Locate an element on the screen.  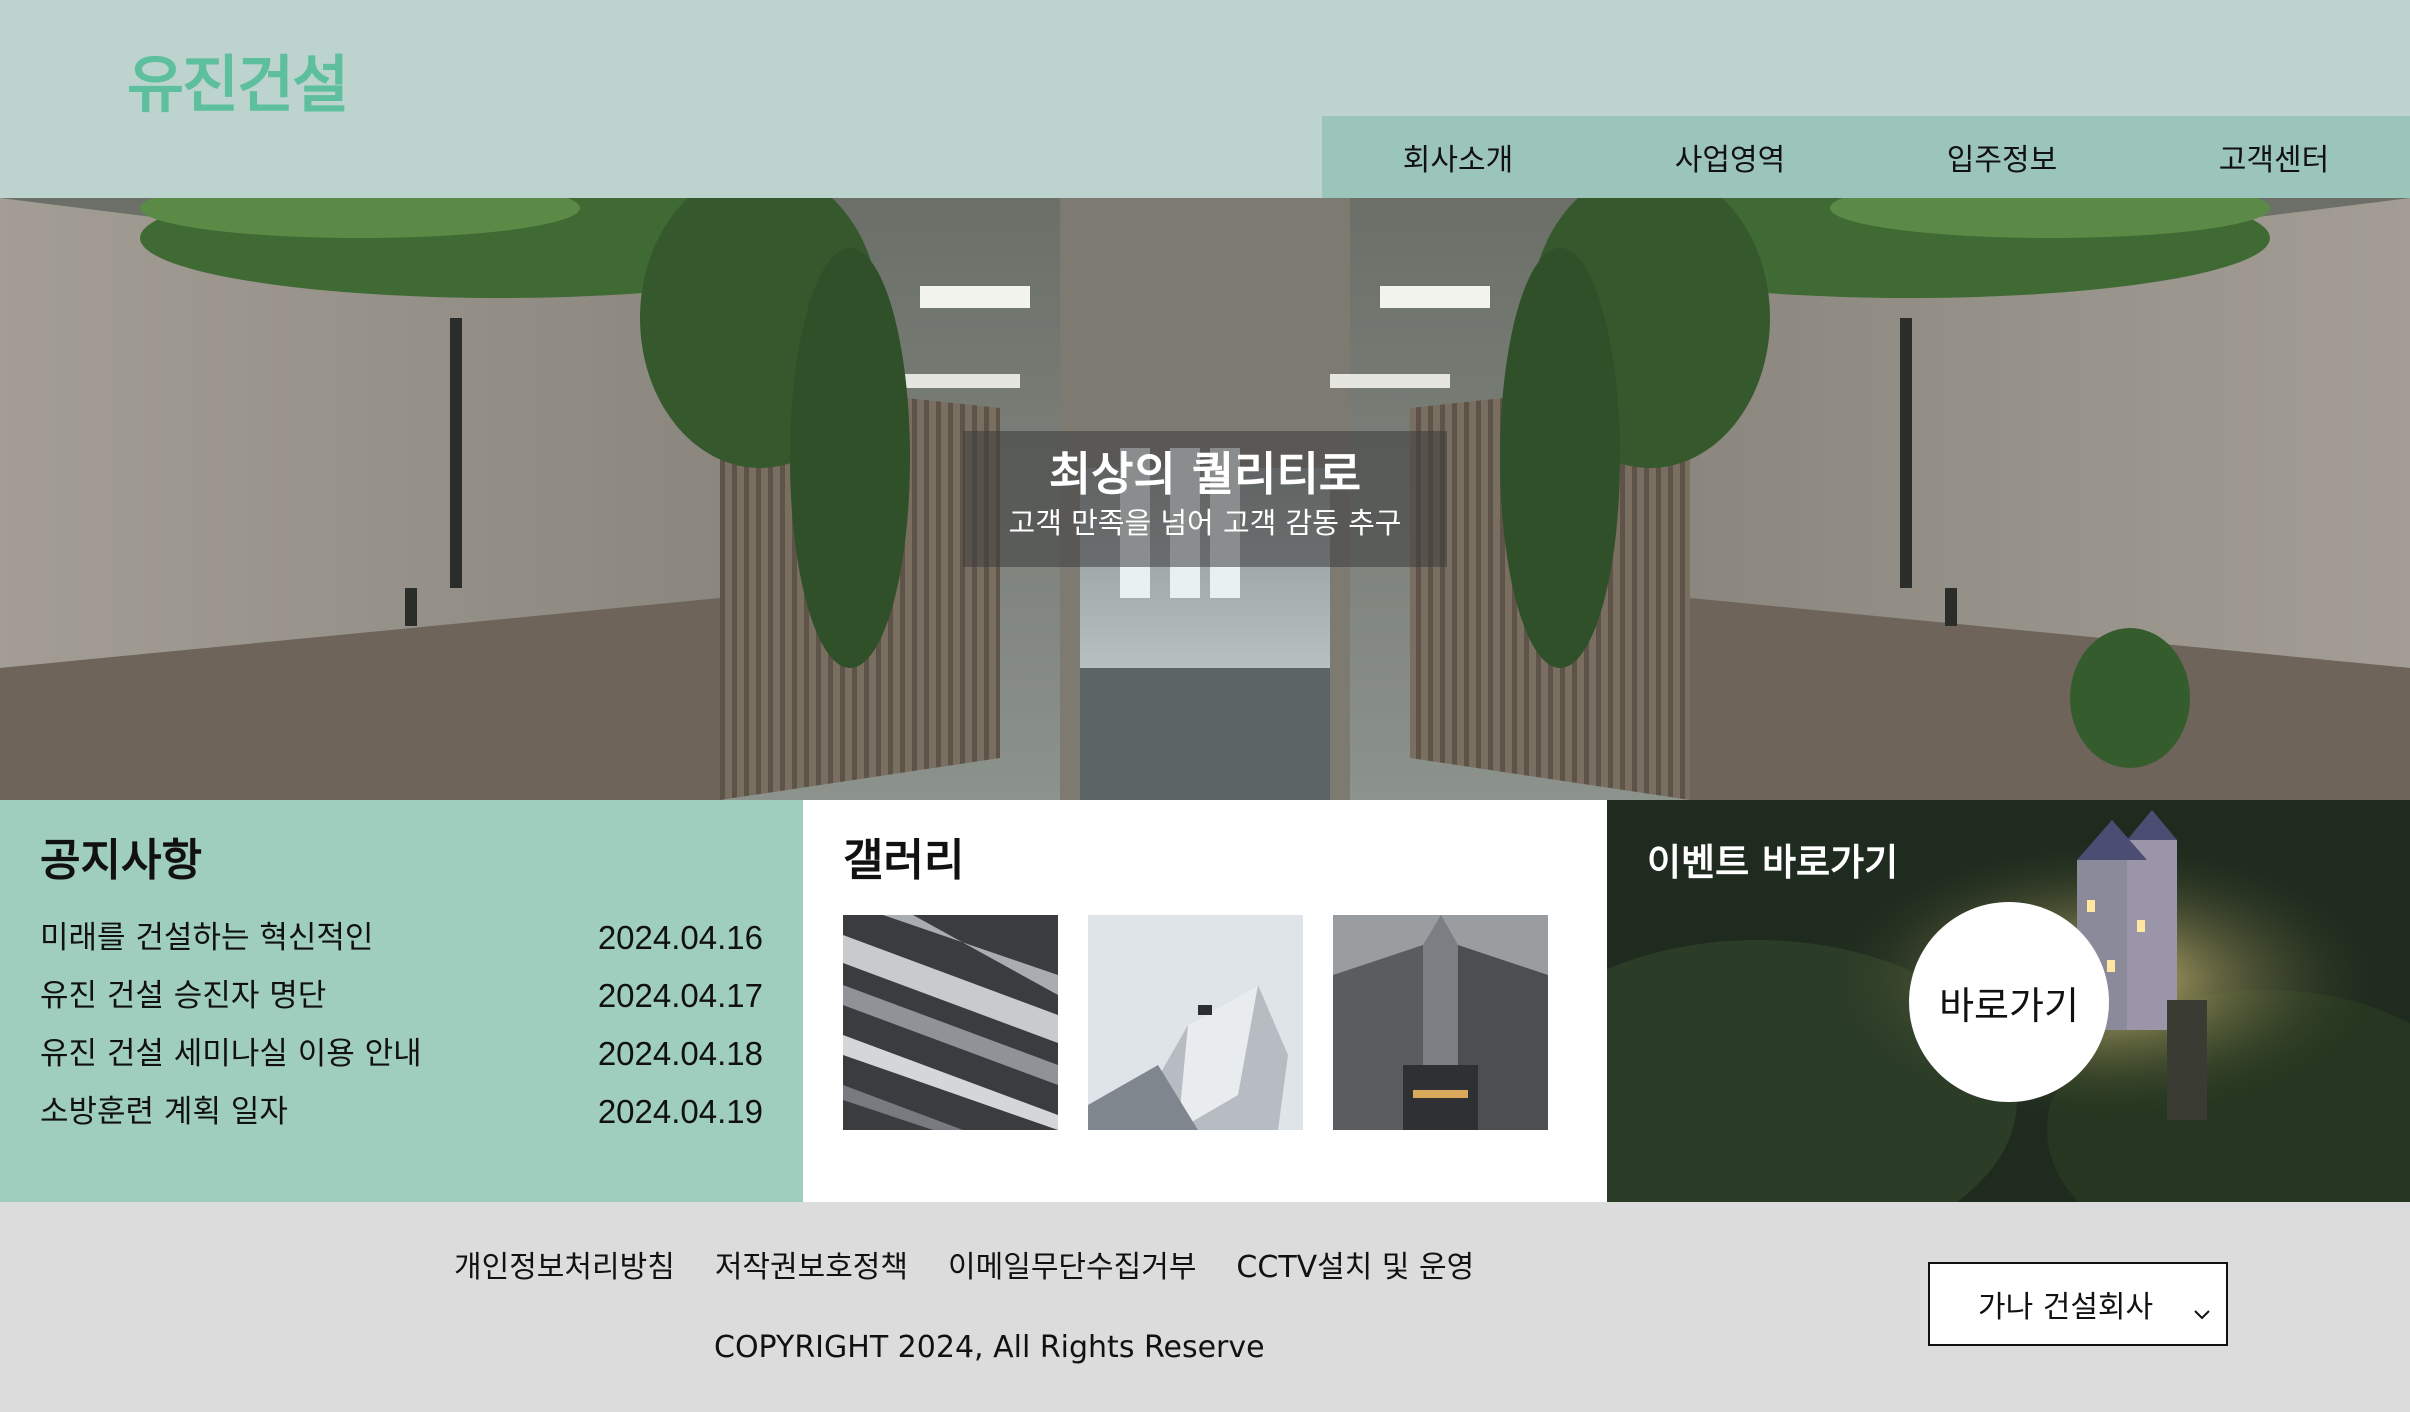
event-panel: 이벤트 바로가기 바로가기 is located at coordinates (2008, 1001).